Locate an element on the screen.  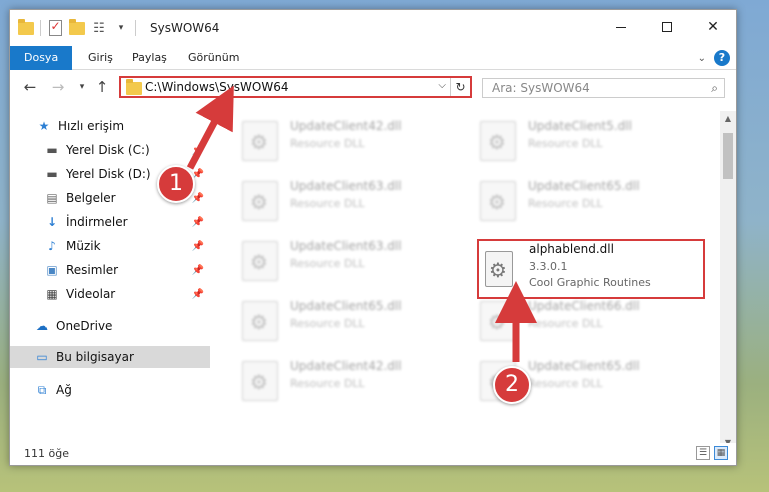
file-item: UpdateClient5.dll Resource DLL is located at coordinates (582, 139).